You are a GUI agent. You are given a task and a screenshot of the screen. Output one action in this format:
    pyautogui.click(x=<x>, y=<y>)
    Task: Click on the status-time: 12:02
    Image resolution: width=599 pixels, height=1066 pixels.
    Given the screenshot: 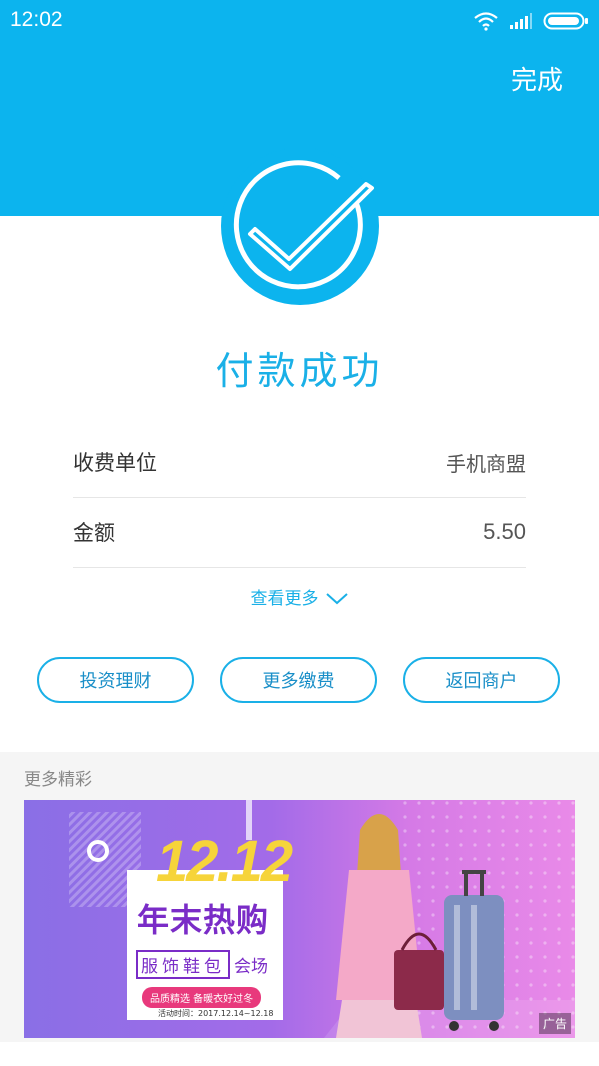 What is the action you would take?
    pyautogui.click(x=36, y=19)
    